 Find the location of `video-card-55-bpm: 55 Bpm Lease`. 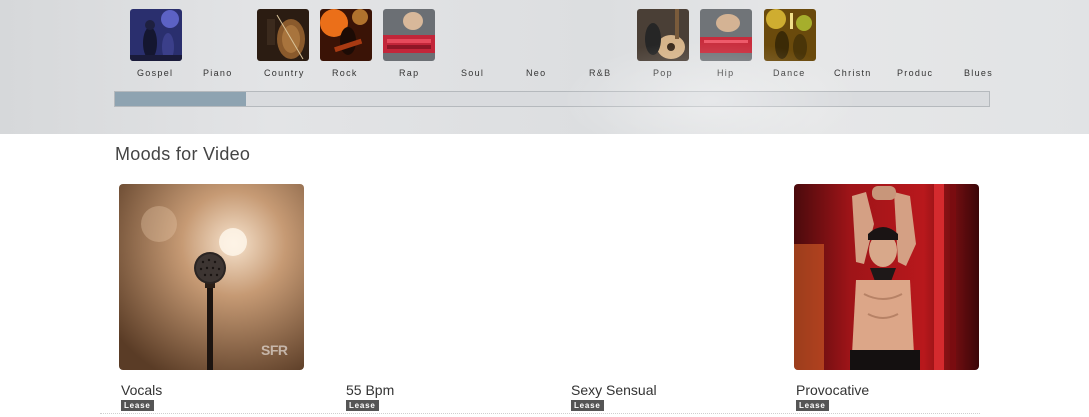

video-card-55-bpm: 55 Bpm Lease is located at coordinates (444, 300).